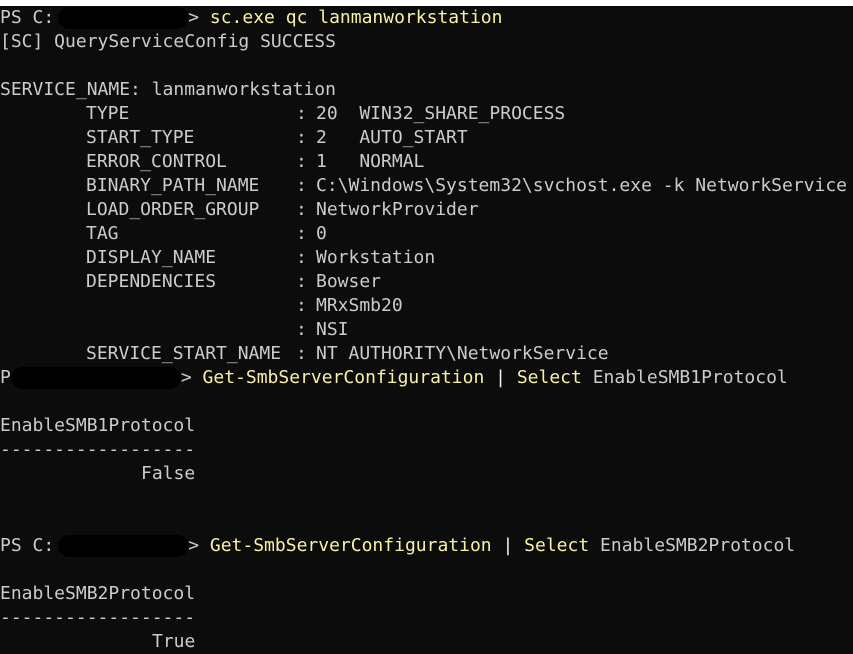 This screenshot has width=853, height=654. What do you see at coordinates (98, 425) in the screenshot?
I see `smb1-header: EnableSMB1Protocol` at bounding box center [98, 425].